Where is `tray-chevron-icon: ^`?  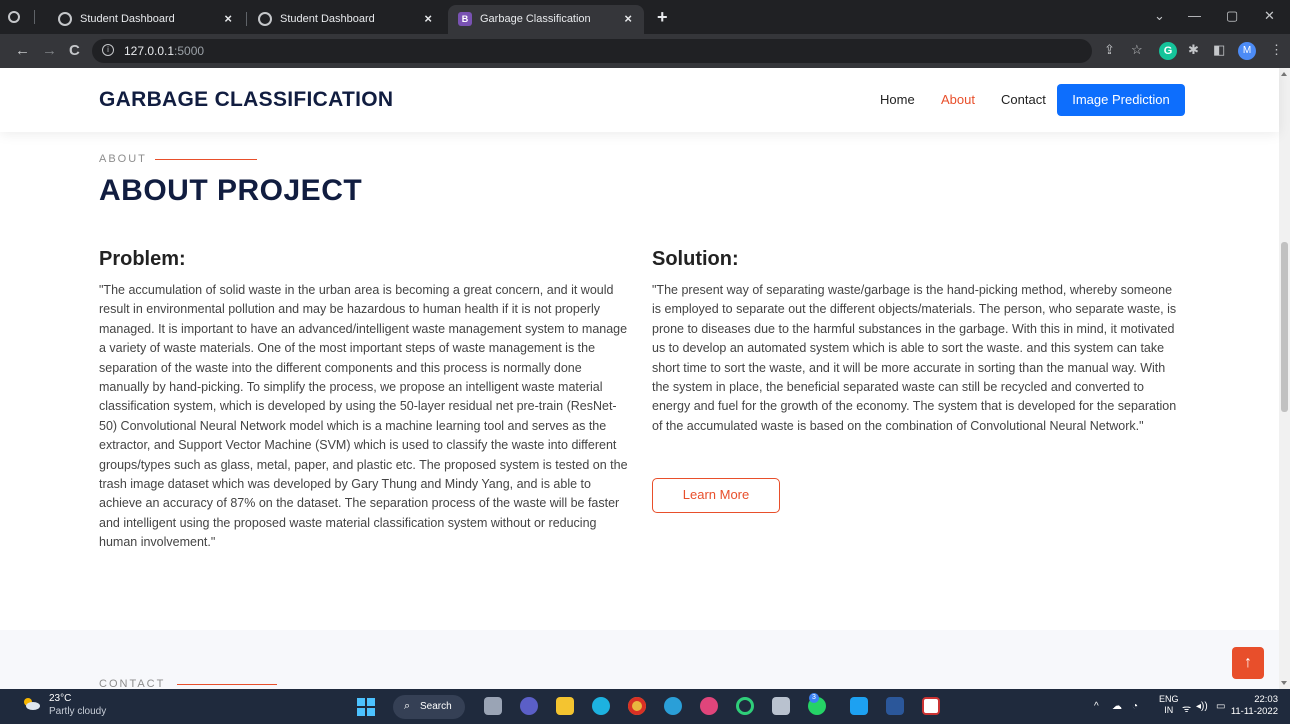 tray-chevron-icon: ^ is located at coordinates (1096, 706).